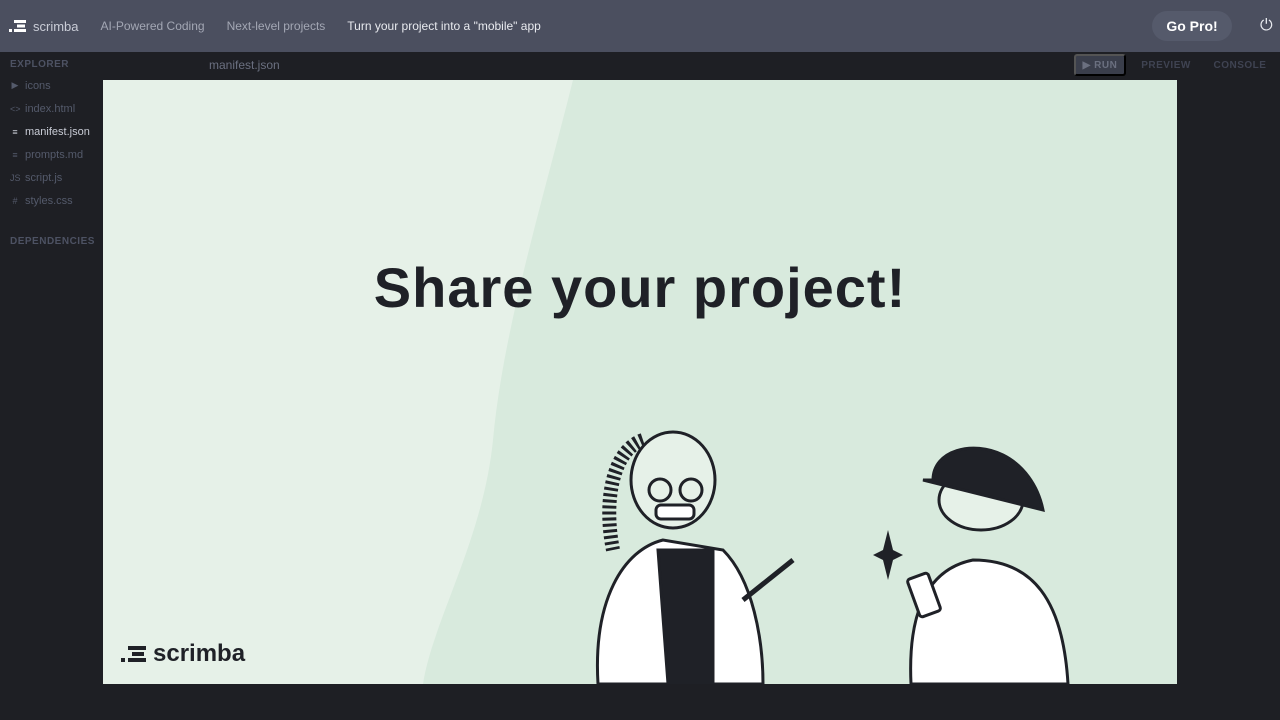 This screenshot has width=1280, height=720. I want to click on file-label: index.html, so click(50, 108).